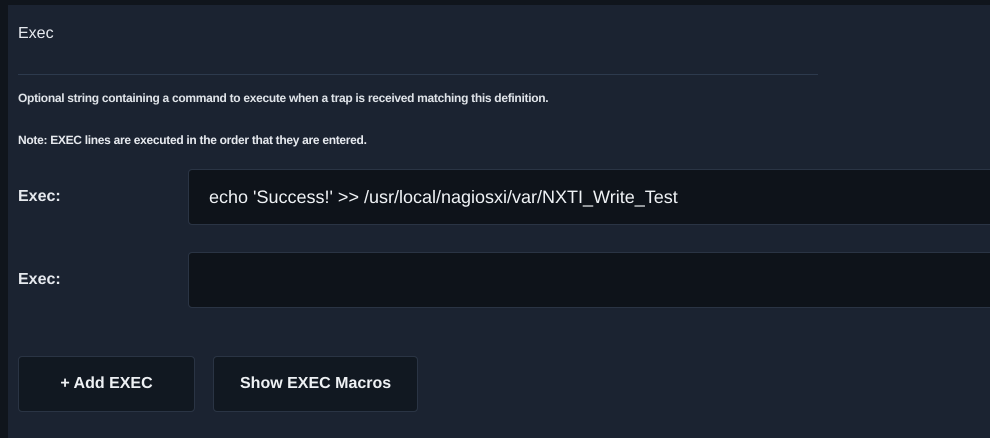 The width and height of the screenshot is (990, 438). I want to click on action-button: + Add EXEC, so click(106, 384).